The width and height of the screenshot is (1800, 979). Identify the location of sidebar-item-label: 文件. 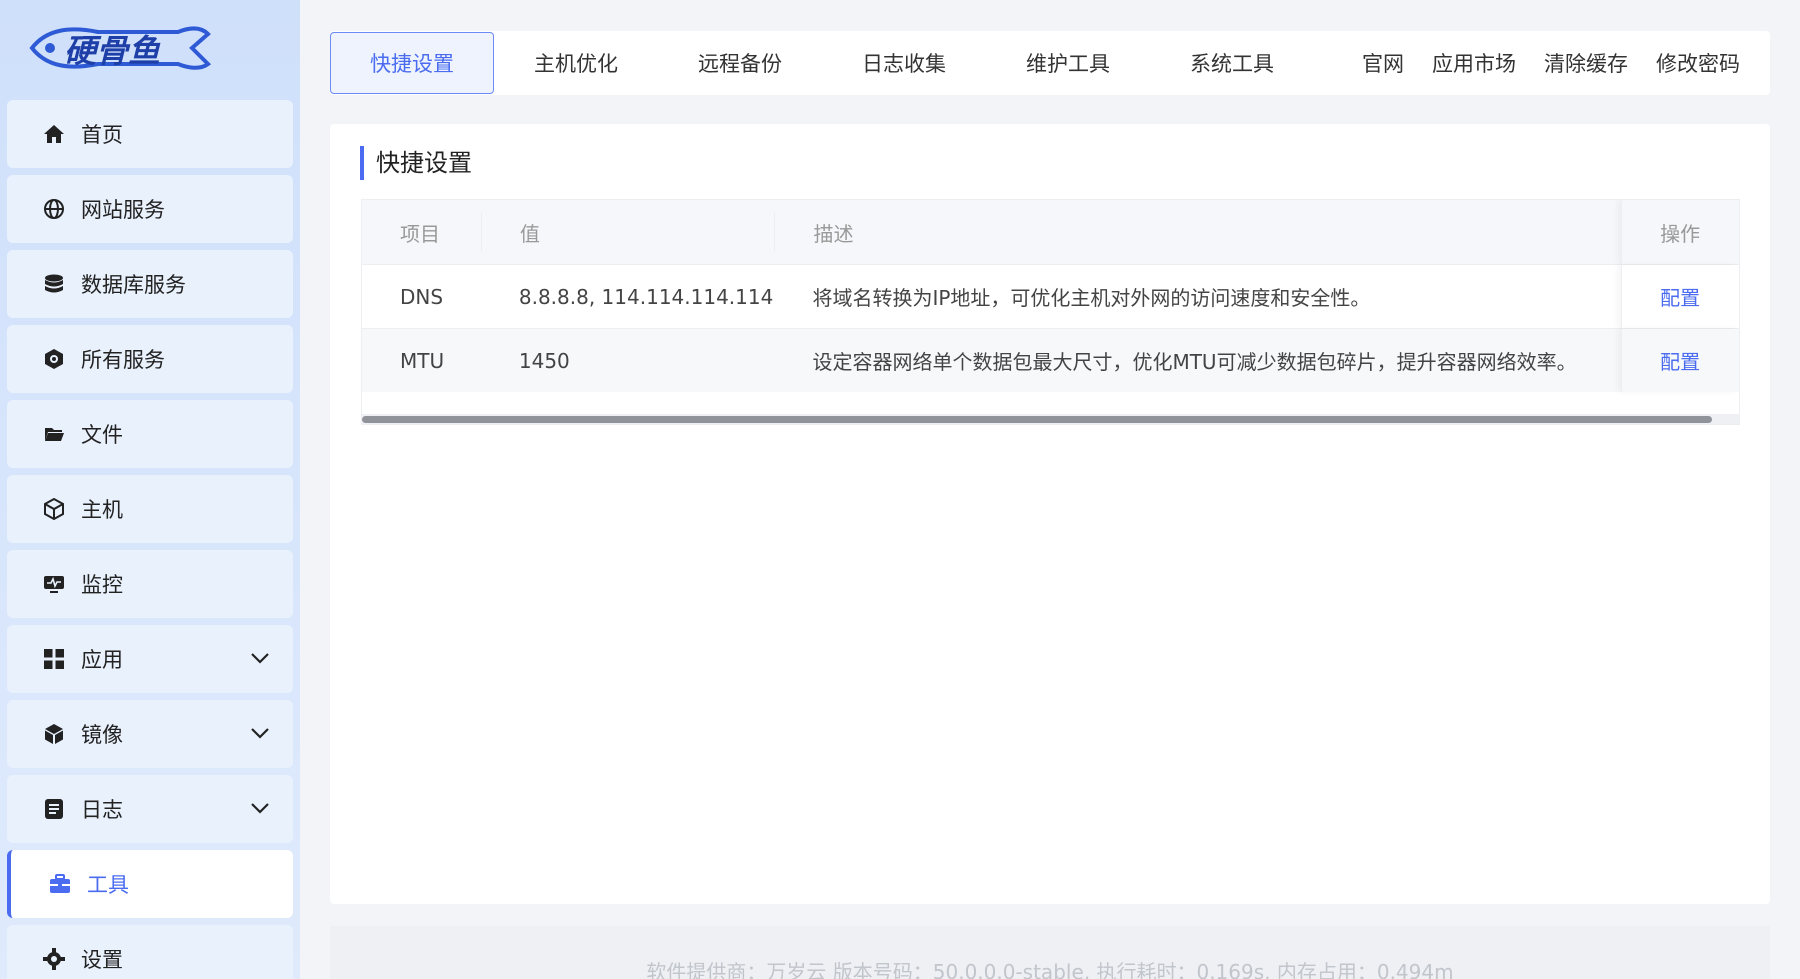
(102, 435).